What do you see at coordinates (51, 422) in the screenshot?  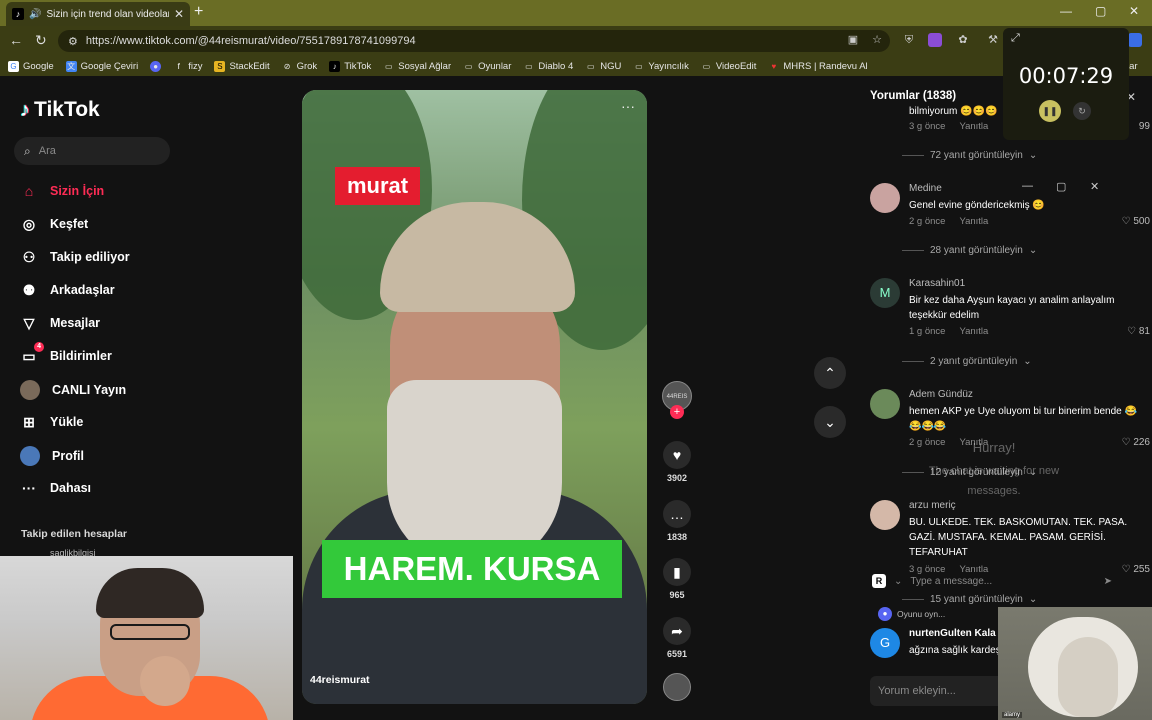 I see `nav-yukle: ⊞ Yükle` at bounding box center [51, 422].